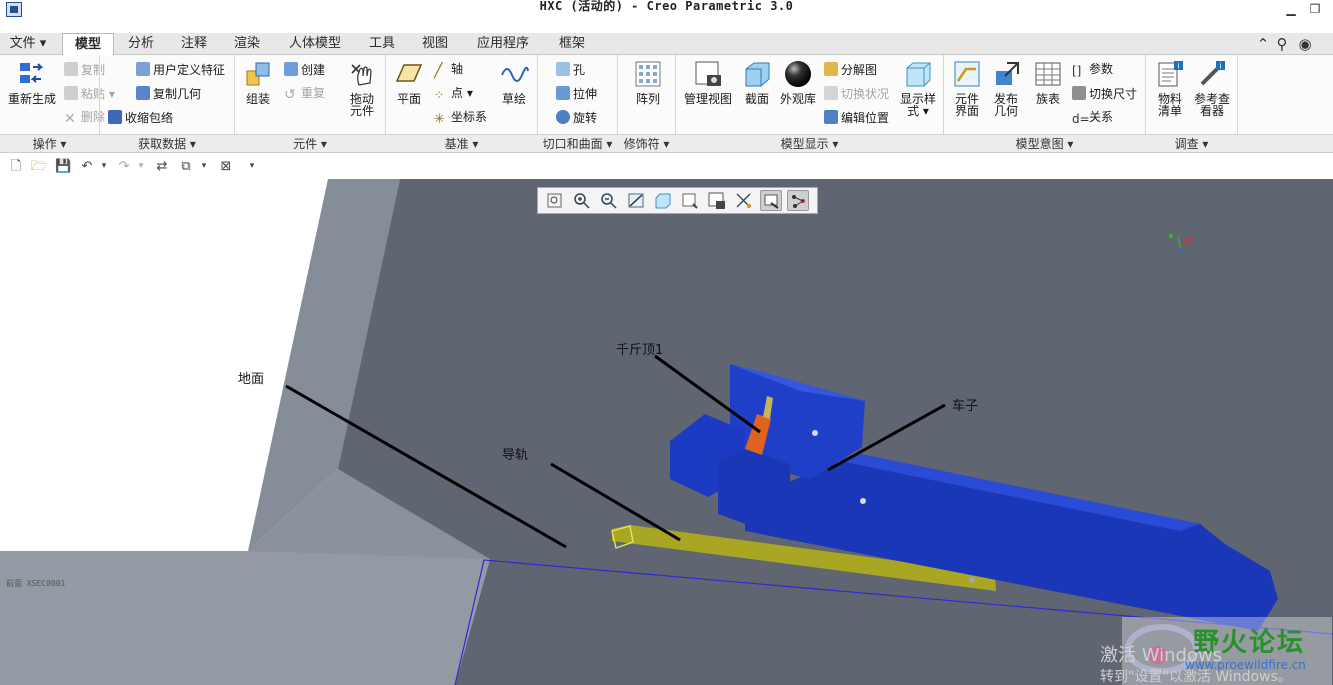 Image resolution: width=1333 pixels, height=685 pixels. Describe the element at coordinates (1104, 93) in the screenshot. I see `switch-dimensions-button: 切换尺寸` at that location.